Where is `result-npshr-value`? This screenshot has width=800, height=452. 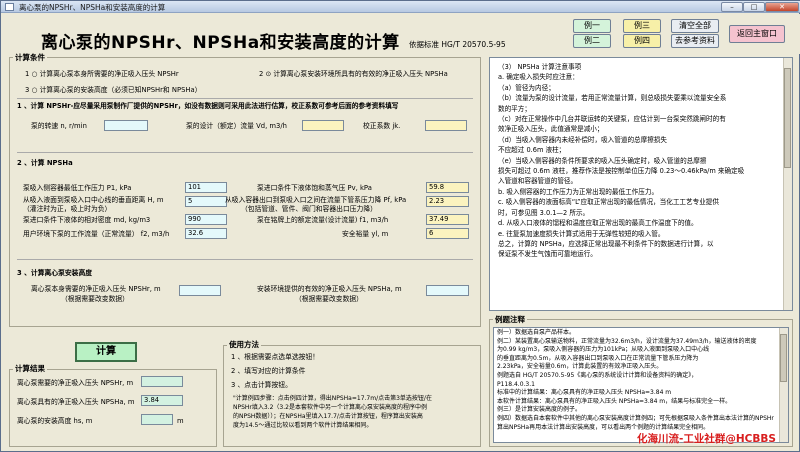 result-npshr-value is located at coordinates (162, 381).